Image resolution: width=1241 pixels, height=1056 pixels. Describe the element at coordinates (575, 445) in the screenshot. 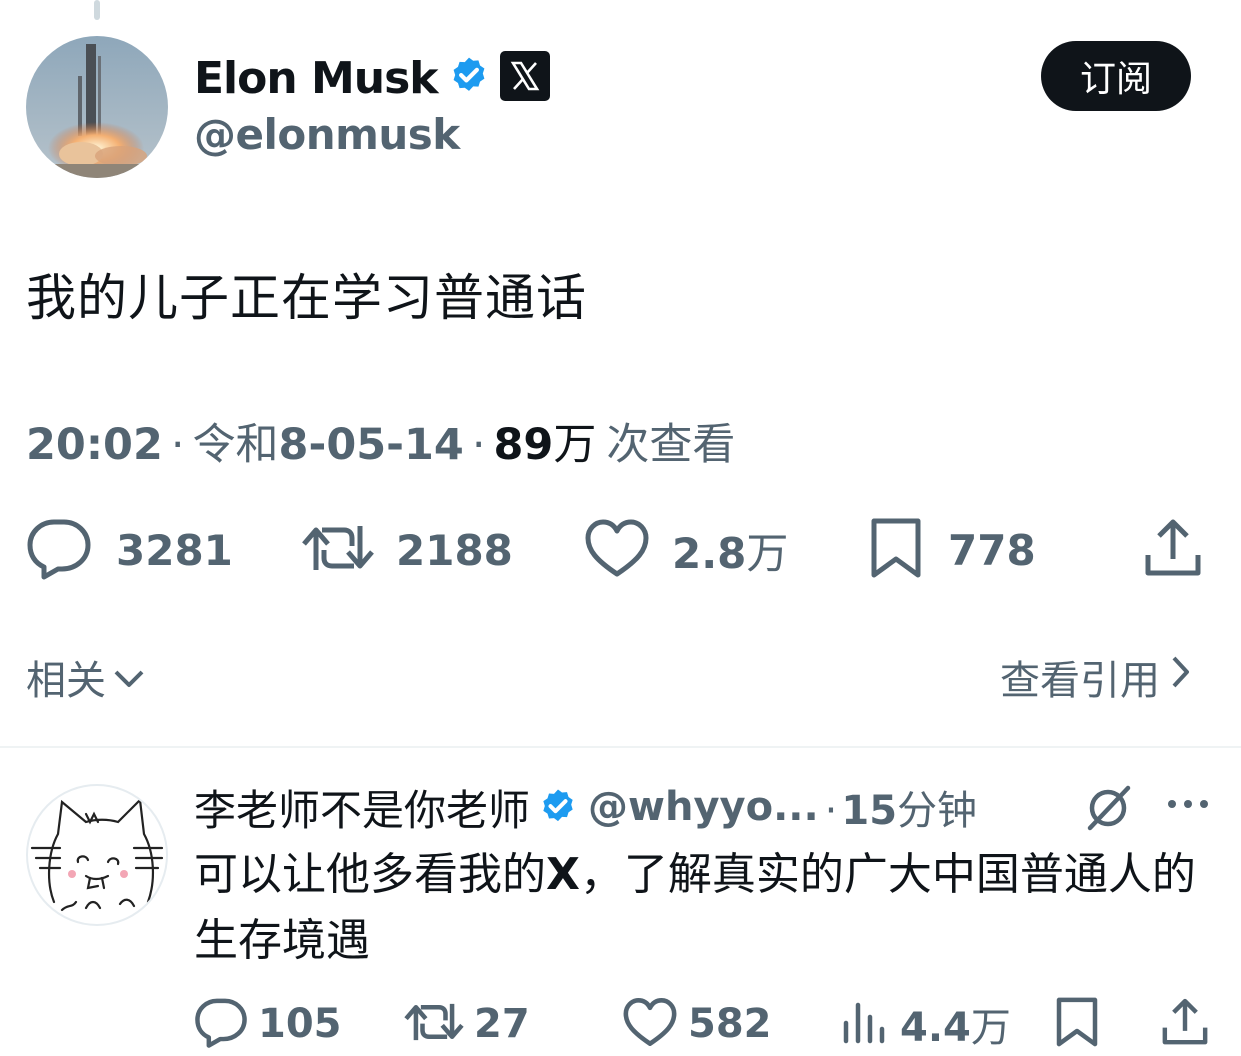

I see `views-unit: 万` at that location.